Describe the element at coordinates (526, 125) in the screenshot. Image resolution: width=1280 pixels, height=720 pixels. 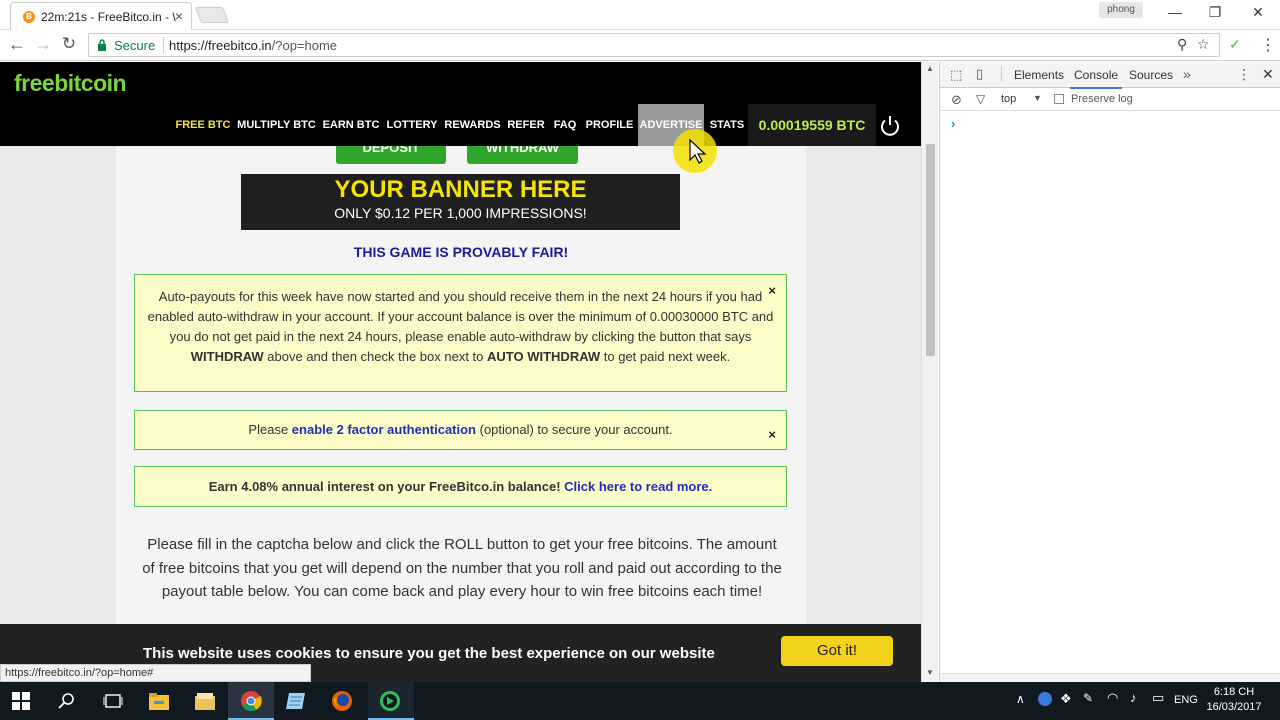
I see `nav-refer: REFER` at that location.